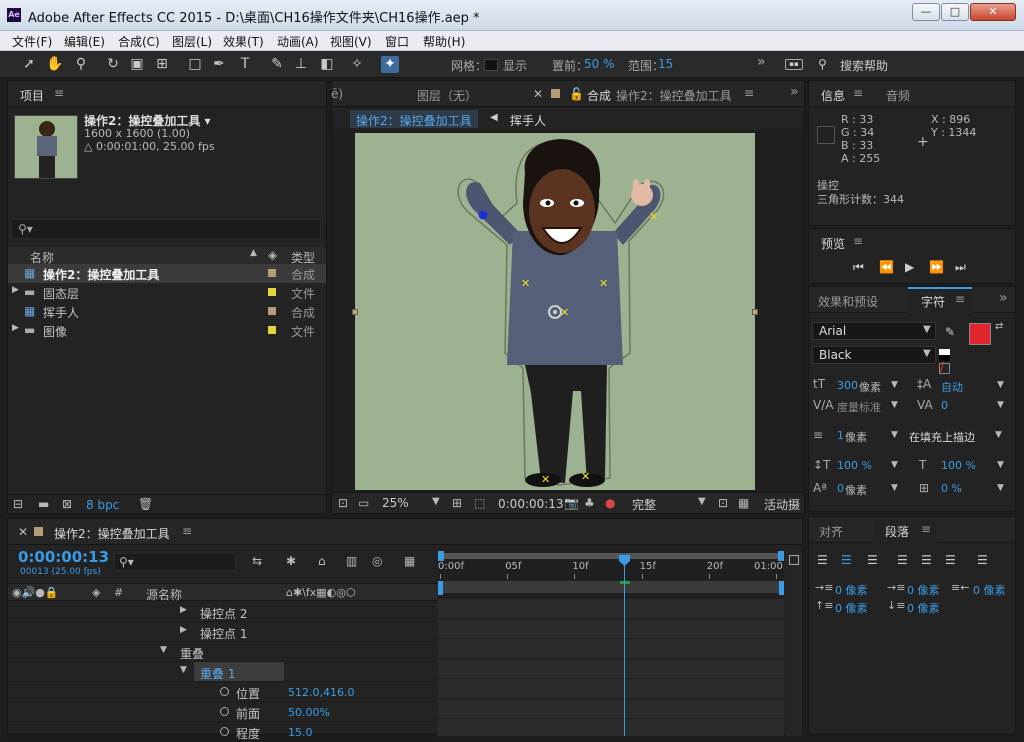  I want to click on menu-view: 视图(V), so click(351, 41).